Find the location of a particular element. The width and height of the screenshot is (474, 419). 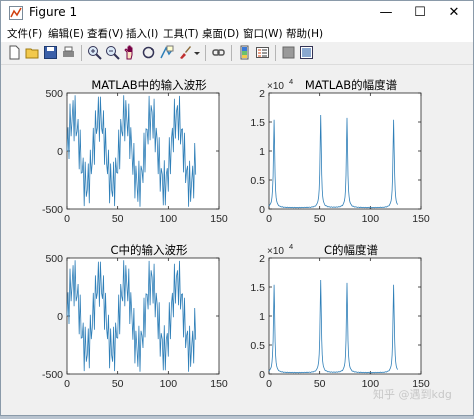

matlab-figure-icon is located at coordinates (16, 13).